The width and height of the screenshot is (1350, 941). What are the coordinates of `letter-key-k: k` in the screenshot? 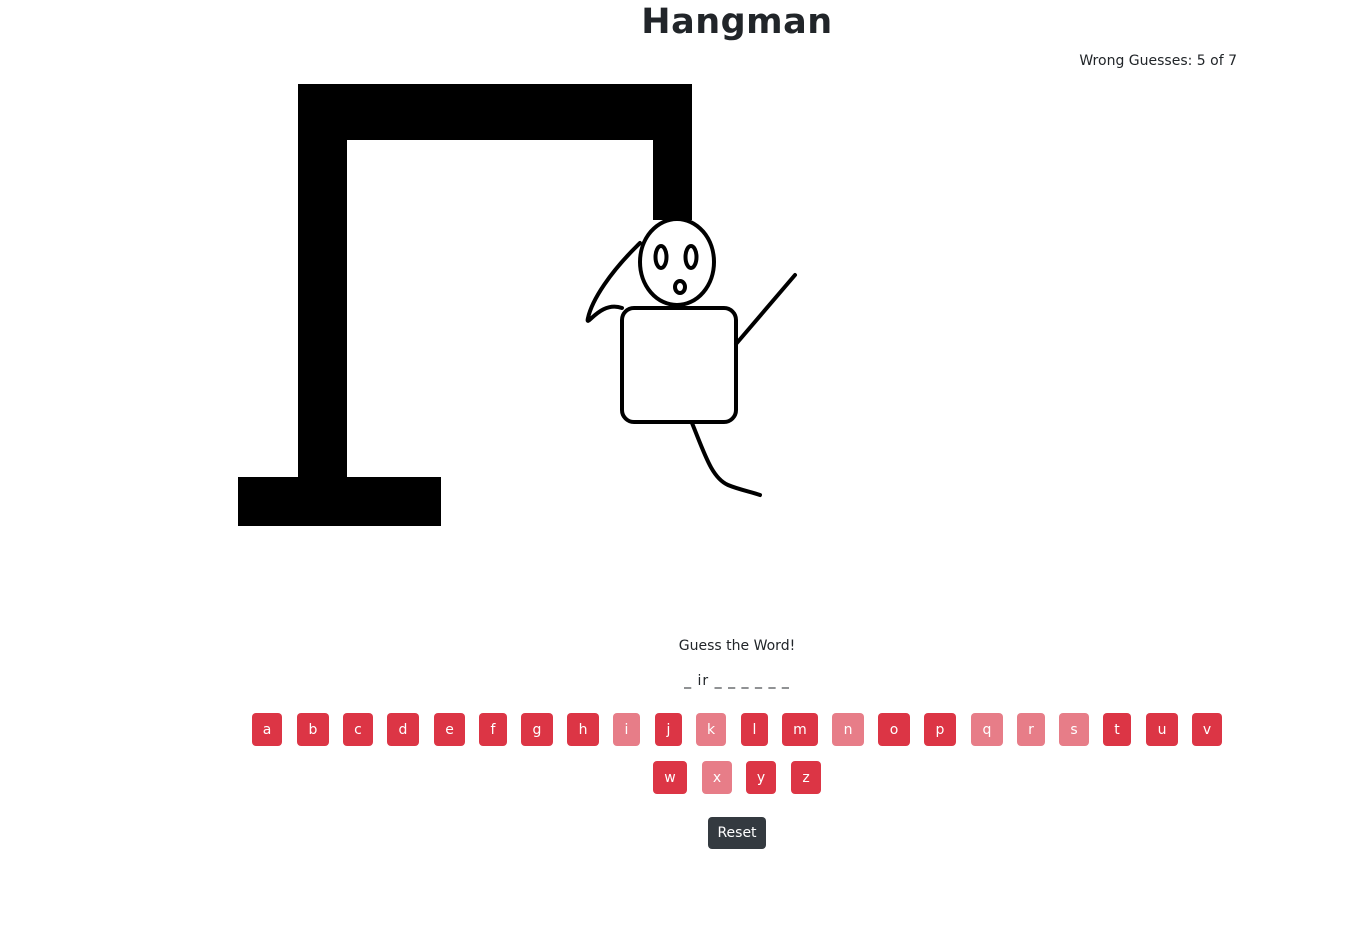 It's located at (711, 729).